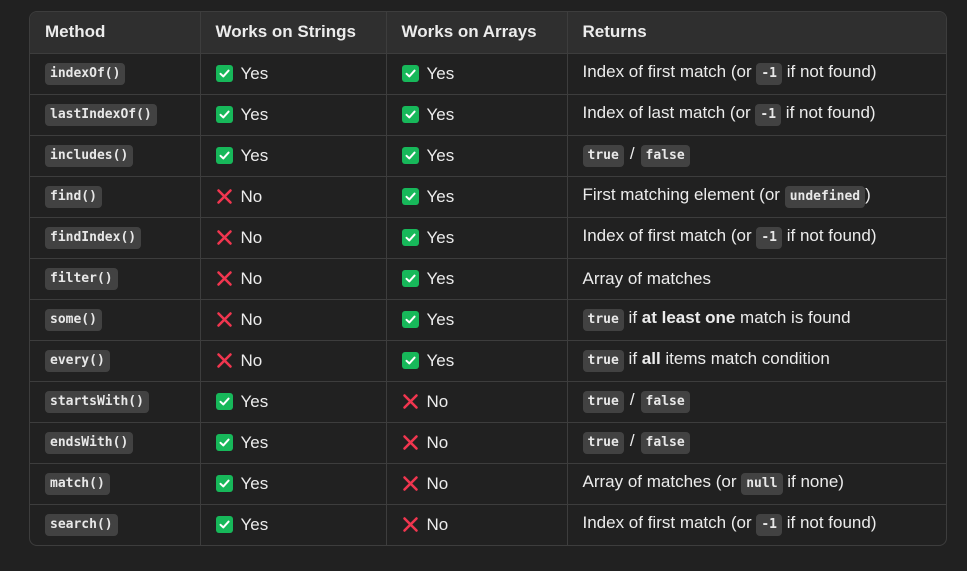 Image resolution: width=967 pixels, height=571 pixels. What do you see at coordinates (89, 443) in the screenshot?
I see `method-name: endsWith()` at bounding box center [89, 443].